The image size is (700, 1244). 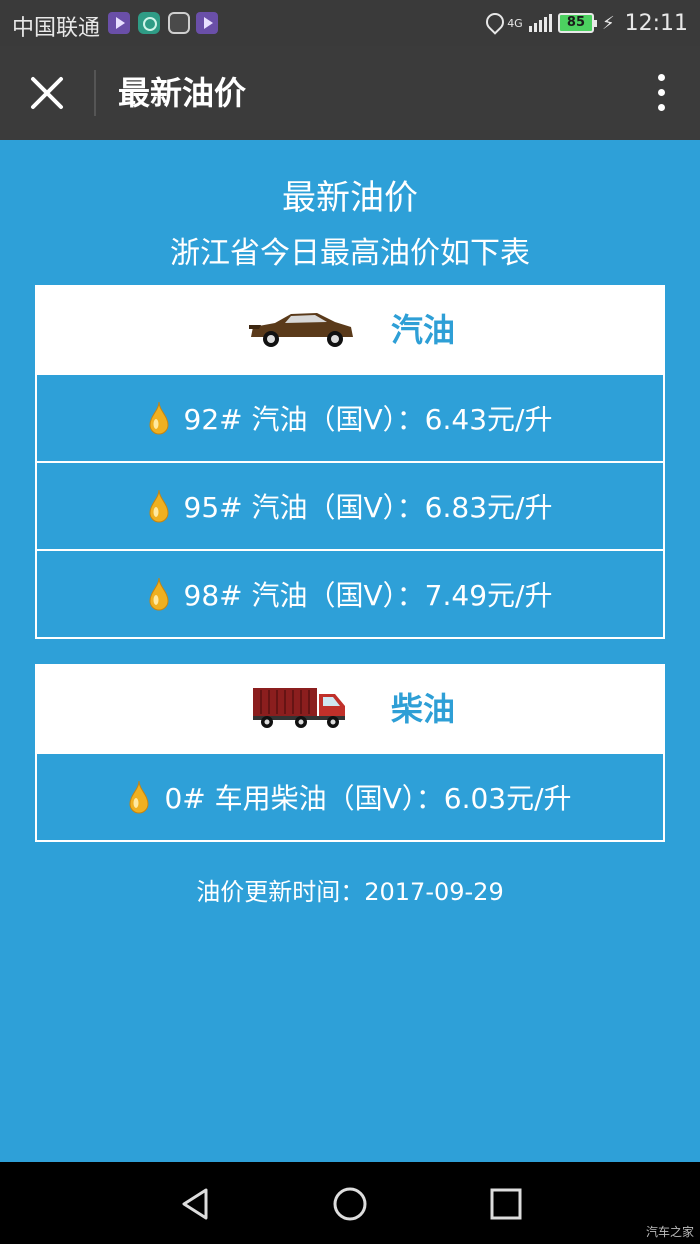 I want to click on status-bar: 中国联通 4G 85 ⚡ 12:11, so click(x=350, y=23).